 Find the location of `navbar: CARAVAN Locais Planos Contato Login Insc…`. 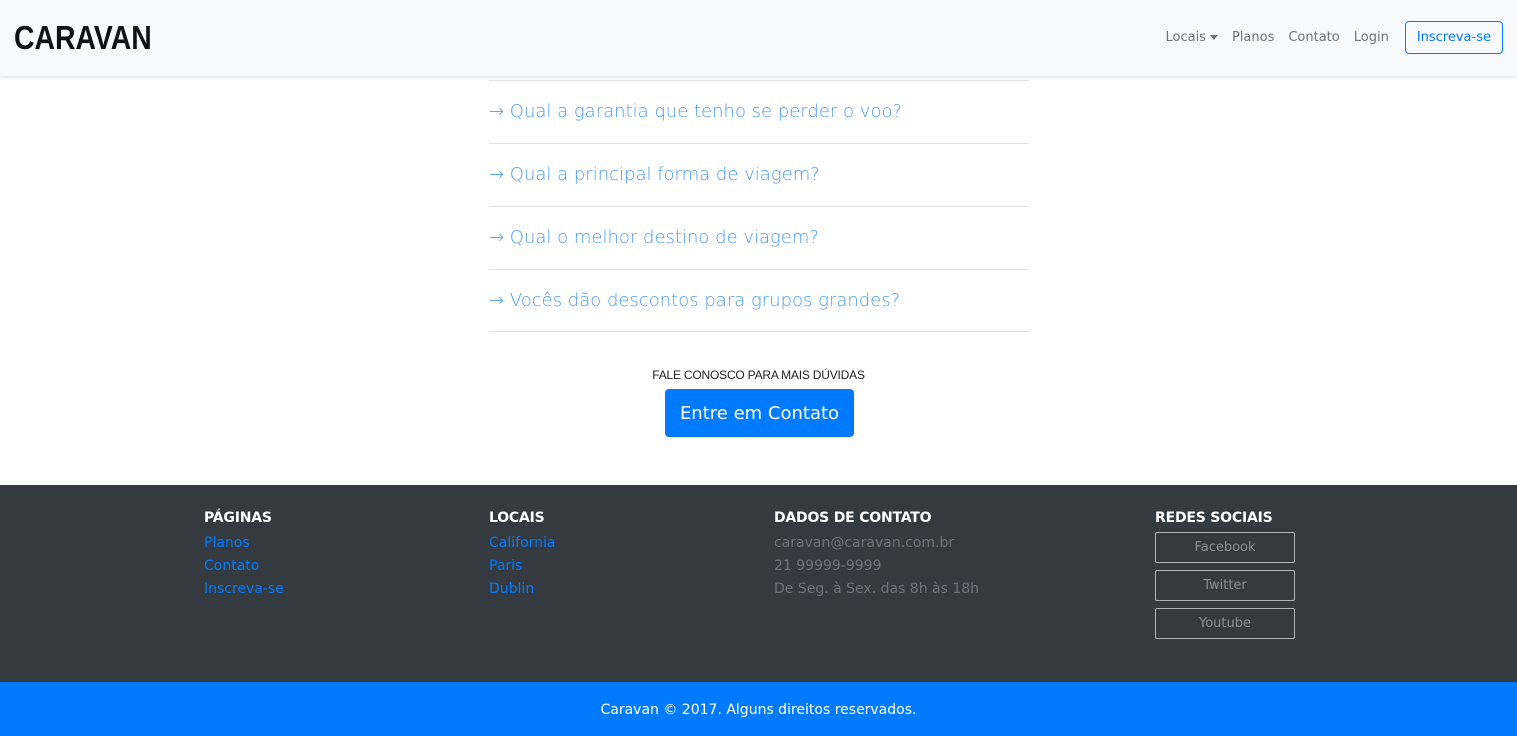

navbar: CARAVAN Locais Planos Contato Login Insc… is located at coordinates (758, 38).